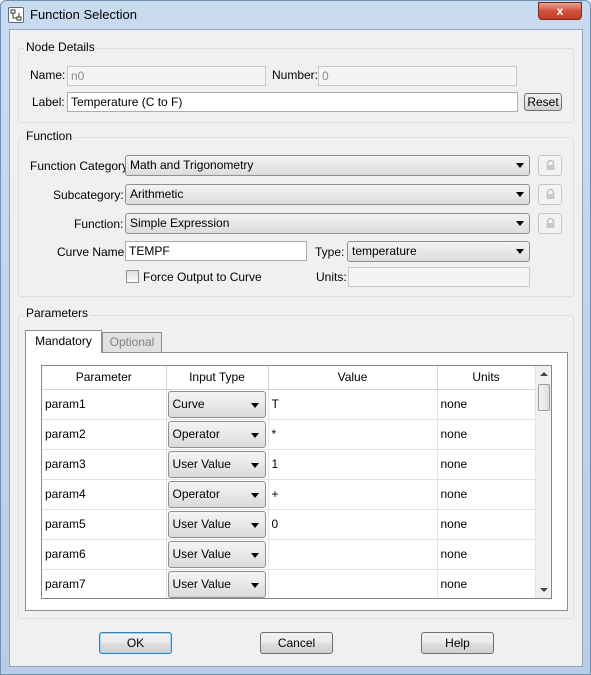 This screenshot has height=675, width=591. I want to click on table-row: param4 Operator + none, so click(289, 494).